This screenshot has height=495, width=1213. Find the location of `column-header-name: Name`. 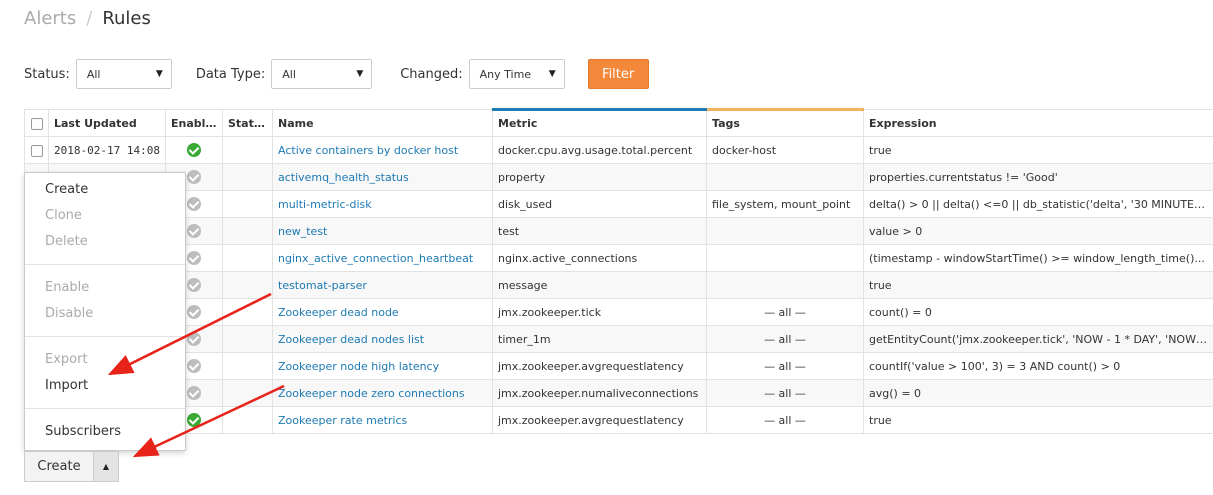

column-header-name: Name is located at coordinates (382, 123).